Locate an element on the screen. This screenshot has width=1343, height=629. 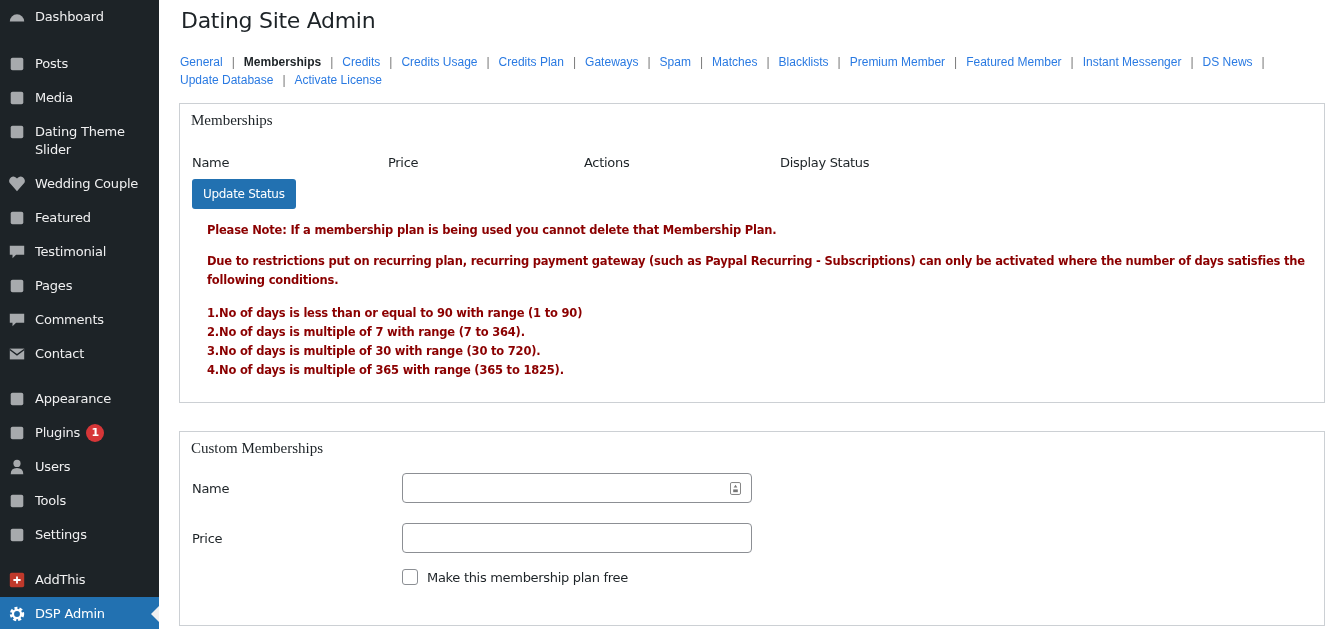
plus-icon is located at coordinates (17, 580).